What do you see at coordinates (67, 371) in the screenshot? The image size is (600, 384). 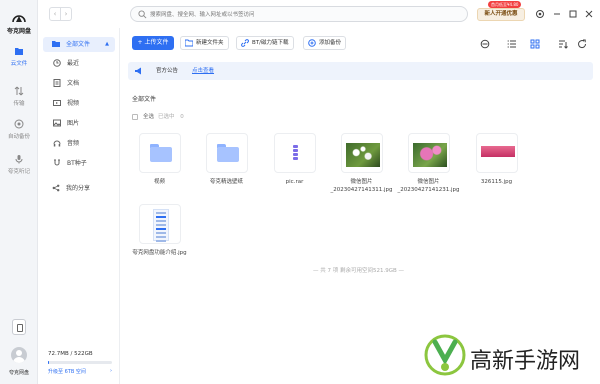 I see `upgrade-link: 升级至 6TB 空间` at bounding box center [67, 371].